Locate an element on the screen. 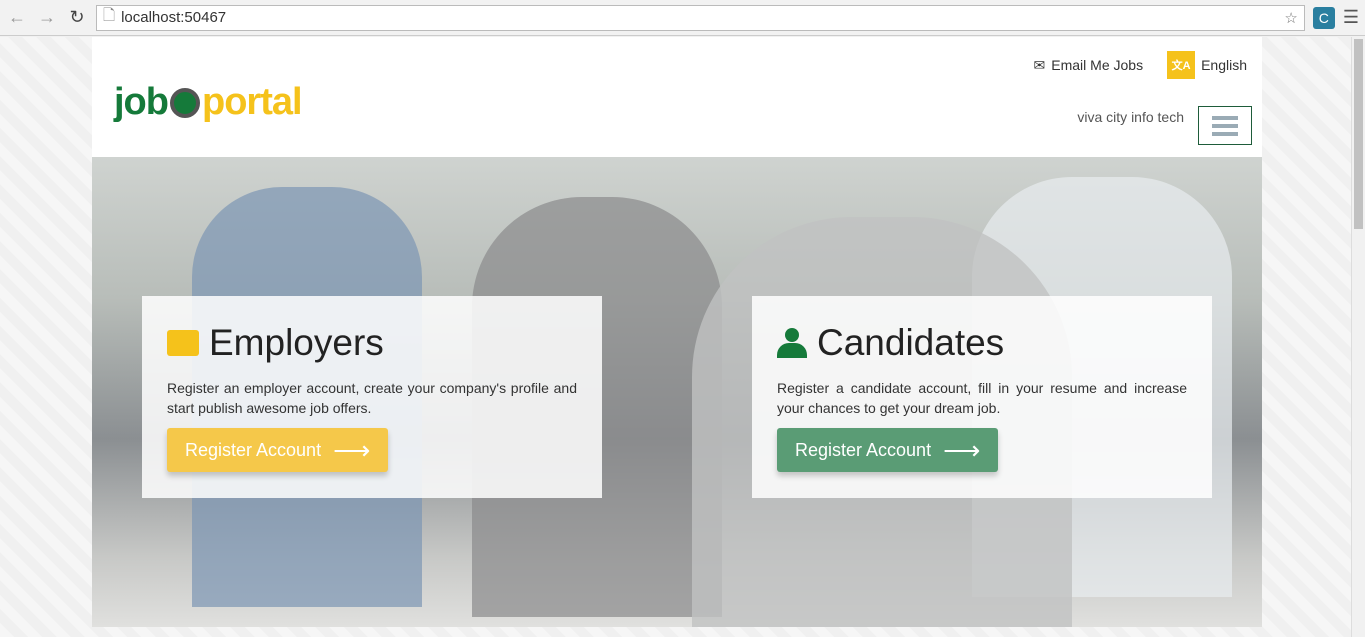 This screenshot has height=637, width=1365. email-me-jobs-link: ✉ Email Me Jobs is located at coordinates (1089, 65).